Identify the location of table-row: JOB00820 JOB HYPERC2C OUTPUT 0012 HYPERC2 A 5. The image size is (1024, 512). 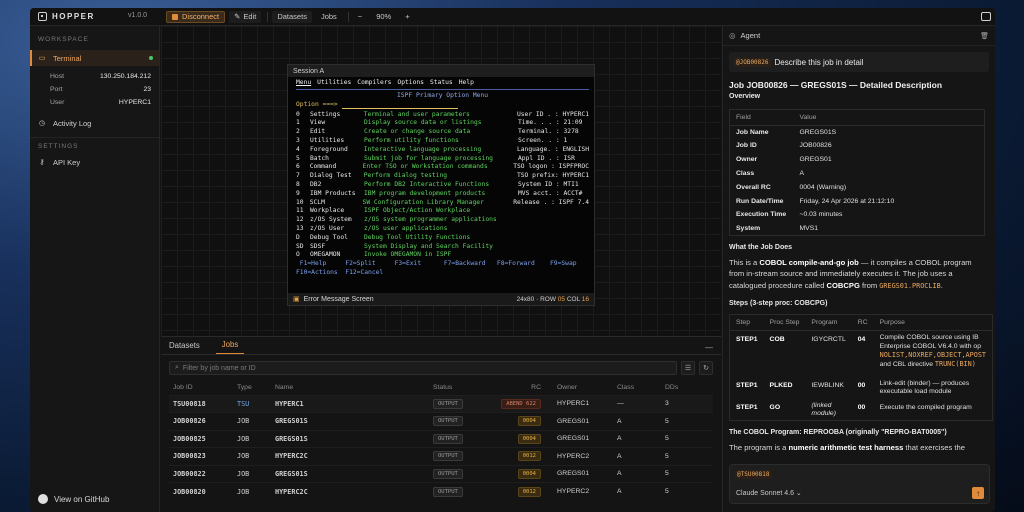
(441, 491).